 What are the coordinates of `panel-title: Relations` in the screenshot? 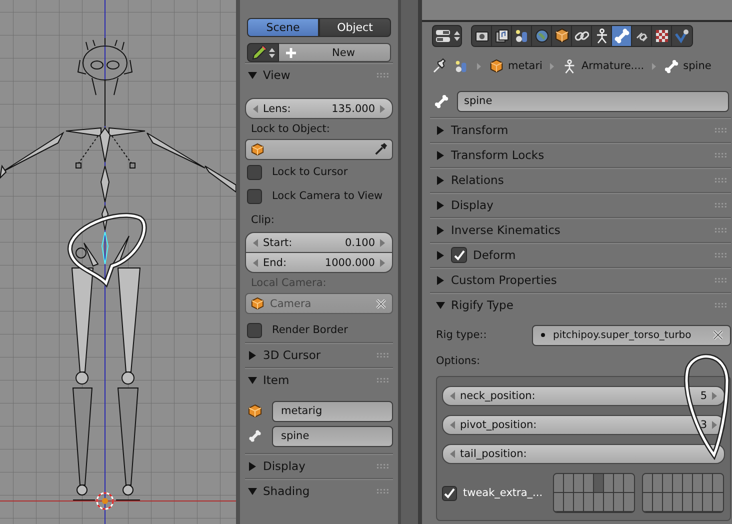 It's located at (580, 180).